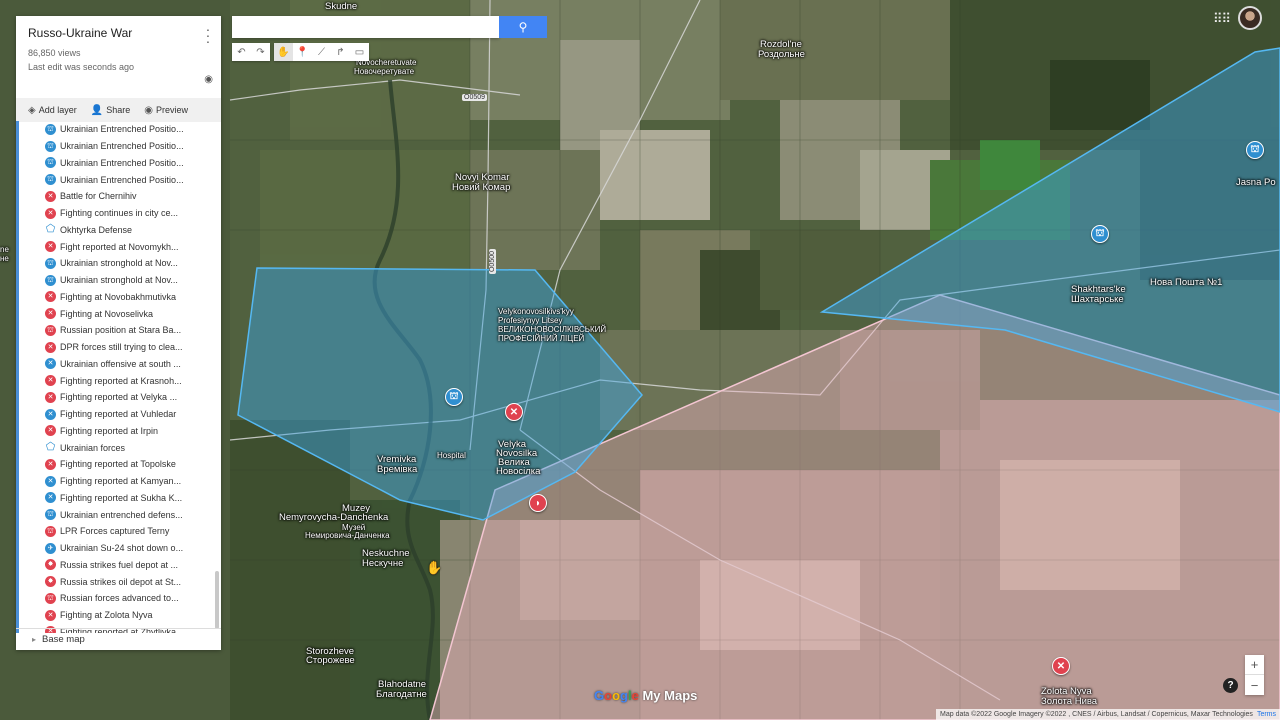 The height and width of the screenshot is (720, 1280). Describe the element at coordinates (541, 338) in the screenshot. I see `map-label-lyceum-4: ПРОФЕСІЙНИЙ ЛІЦЕЙ` at that location.